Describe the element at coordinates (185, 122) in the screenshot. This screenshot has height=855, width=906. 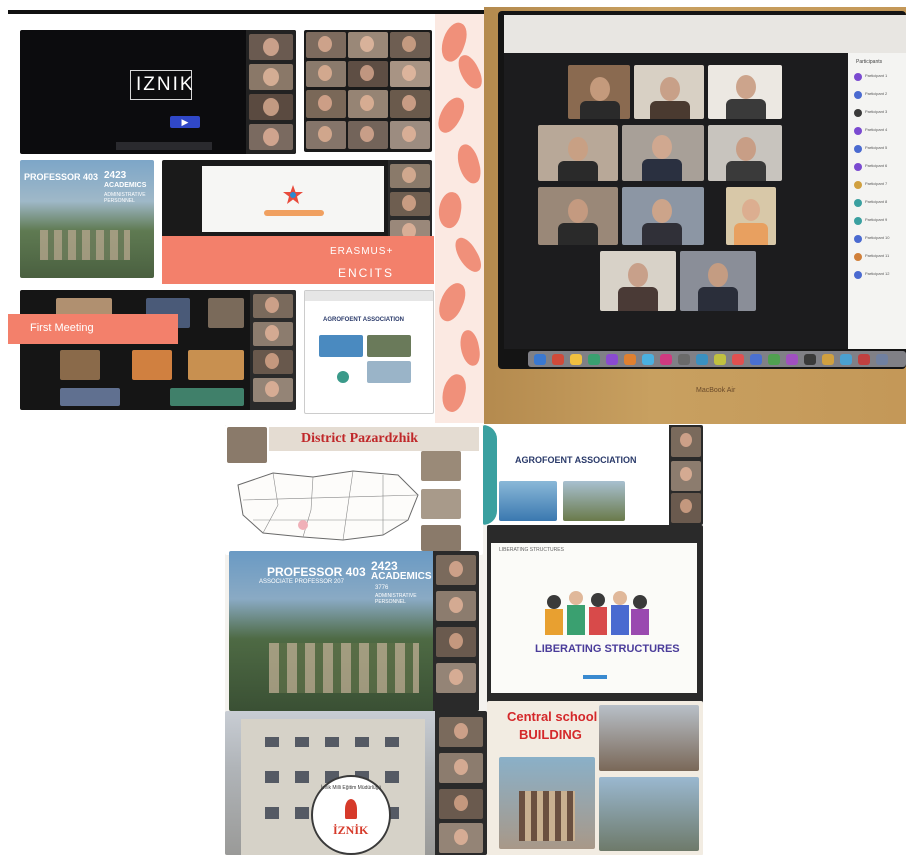
I see `iznik-play-button: ▶` at that location.